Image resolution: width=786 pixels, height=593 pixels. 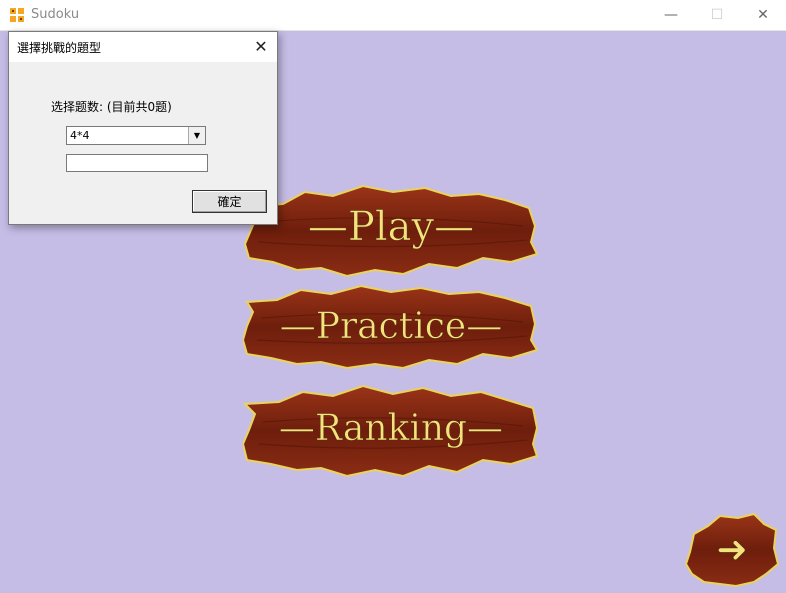 What do you see at coordinates (229, 201) in the screenshot?
I see `ok-button: 確定` at bounding box center [229, 201].